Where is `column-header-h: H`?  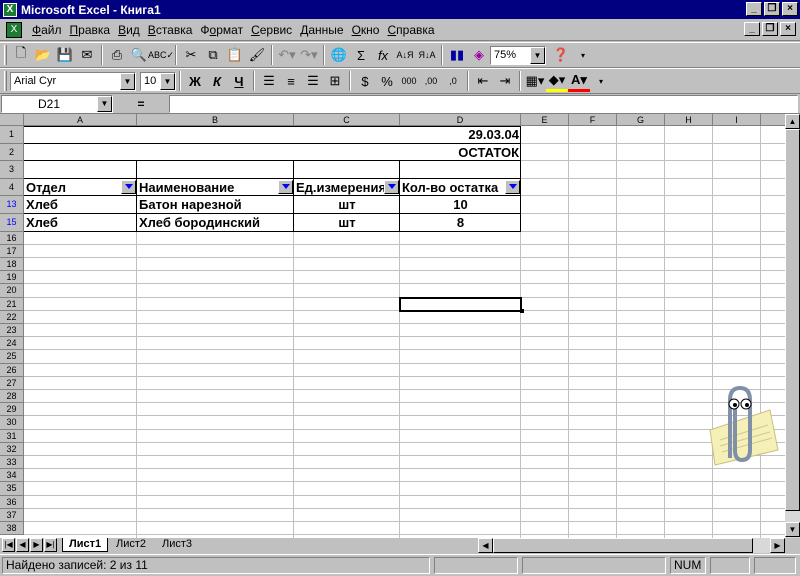
column-header-h: H is located at coordinates (689, 120).